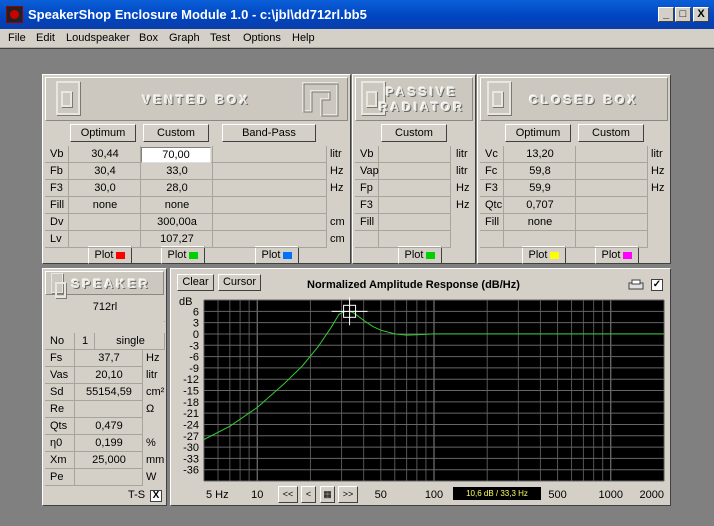 The width and height of the screenshot is (714, 526). What do you see at coordinates (492, 222) in the screenshot?
I see `closed-row-label: Fill` at bounding box center [492, 222].